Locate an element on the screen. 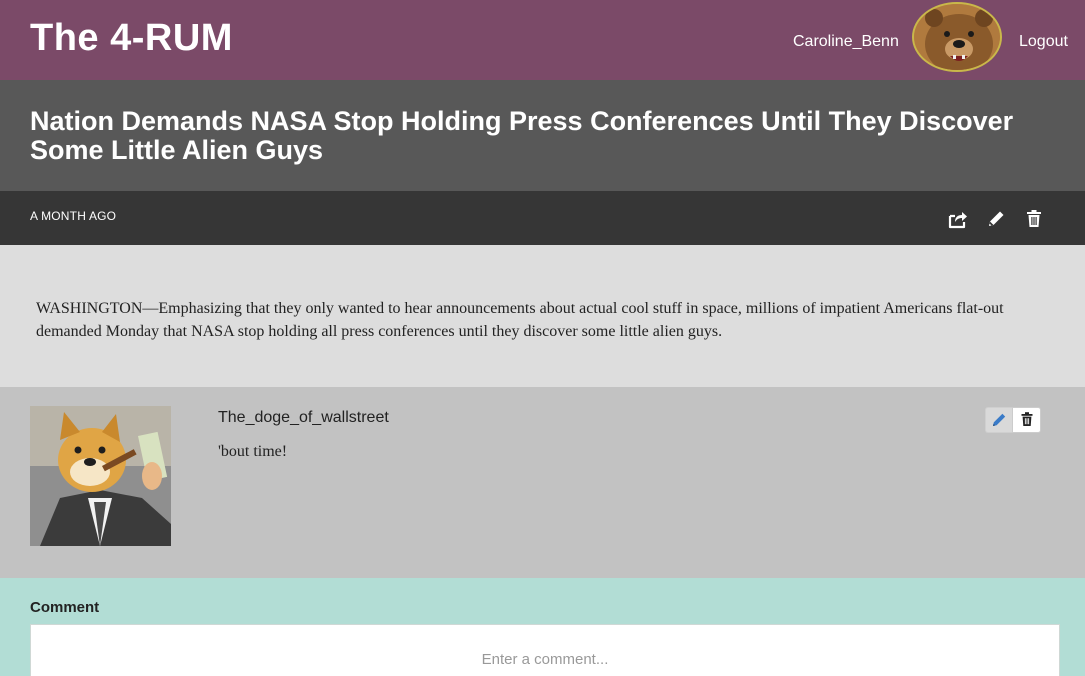 This screenshot has width=1085, height=676. comment-delete-button is located at coordinates (1026, 420).